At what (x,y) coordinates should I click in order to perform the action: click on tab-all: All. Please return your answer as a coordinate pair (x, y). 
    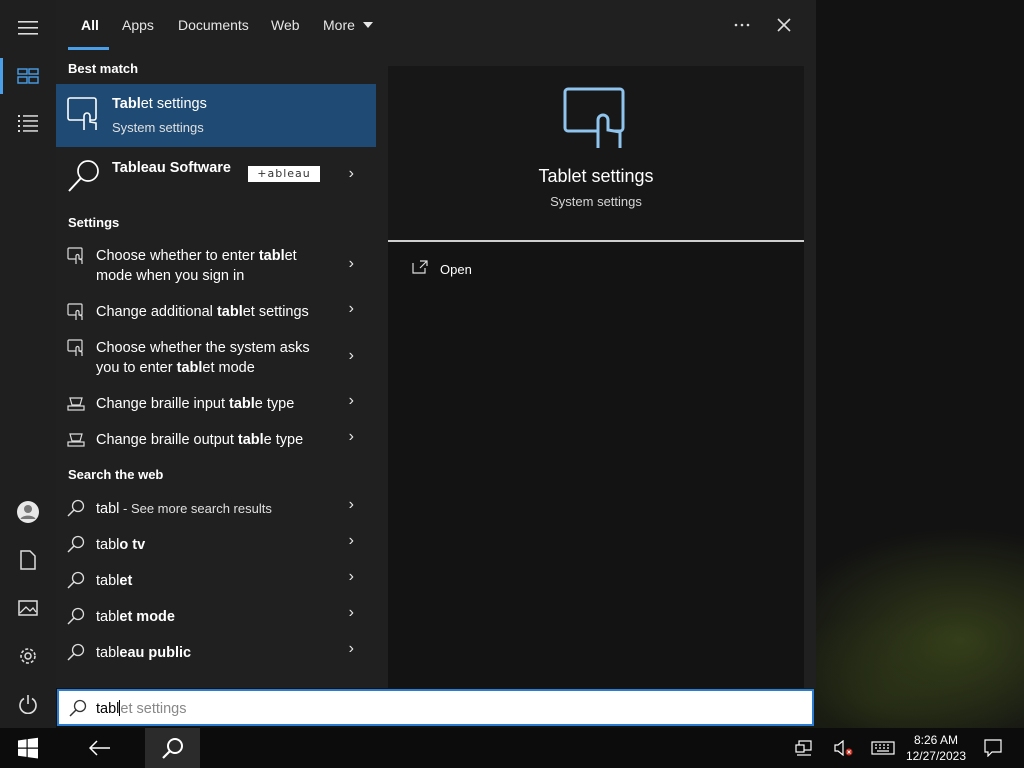
    Looking at the image, I should click on (90, 25).